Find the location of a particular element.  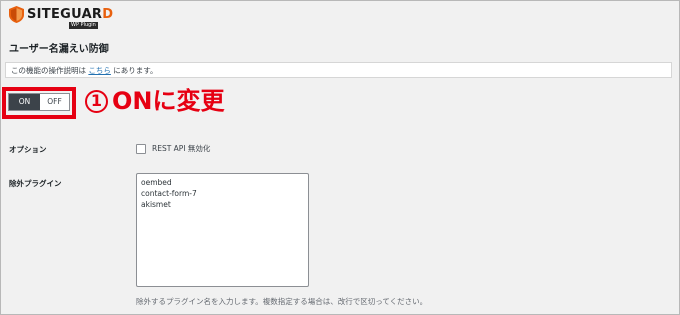

annotation-text: ONに変更 is located at coordinates (168, 101).